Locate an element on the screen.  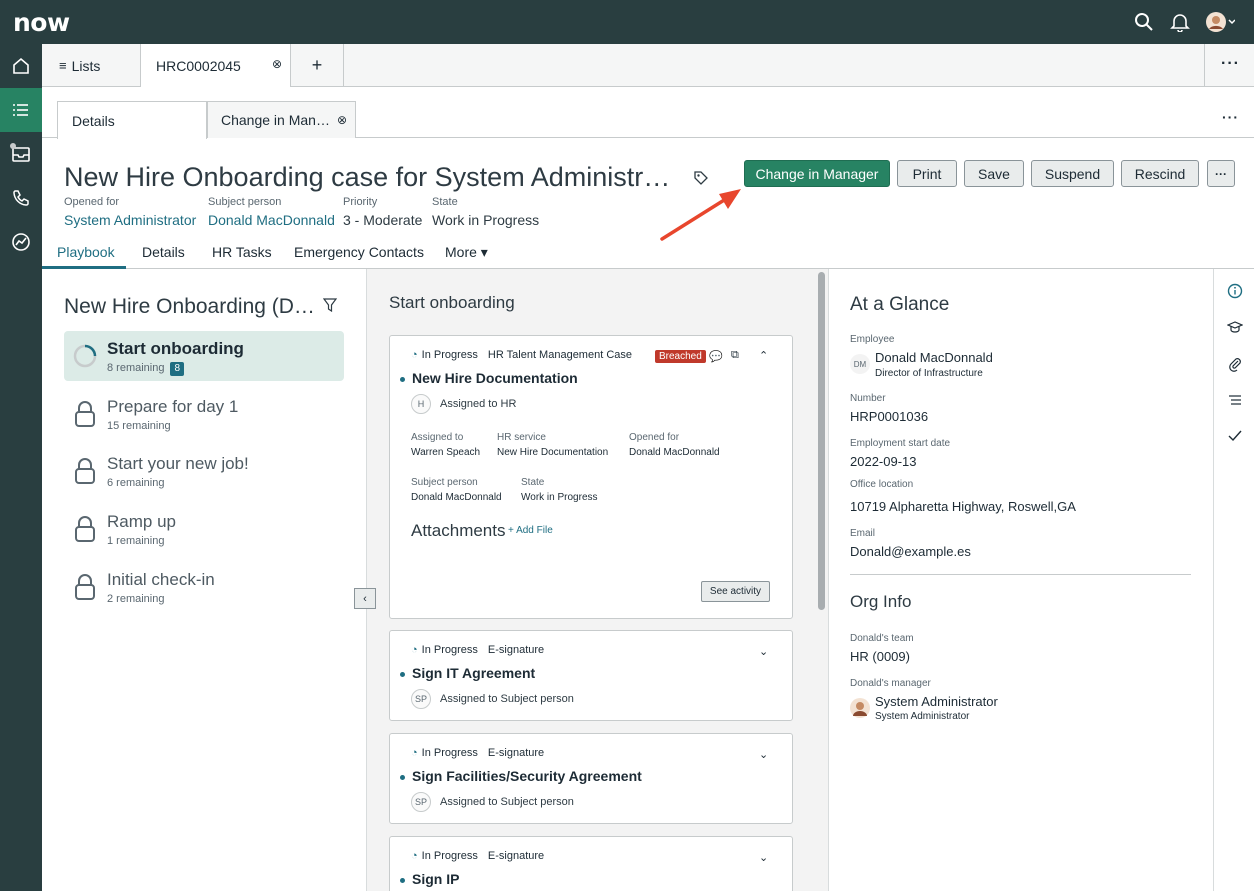
see-activity-button: See activity is located at coordinates (735, 591).